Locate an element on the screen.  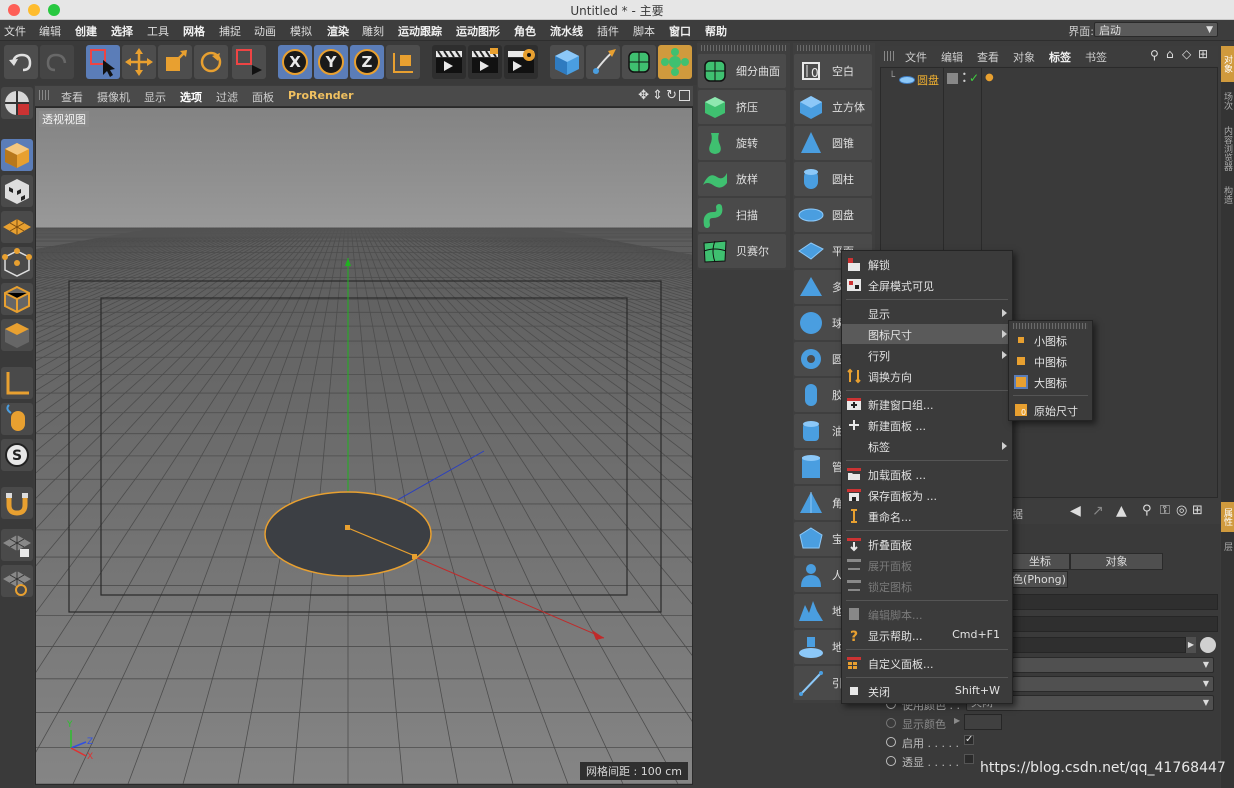
menu-snap: 捕捉 is located at coordinates (230, 31).